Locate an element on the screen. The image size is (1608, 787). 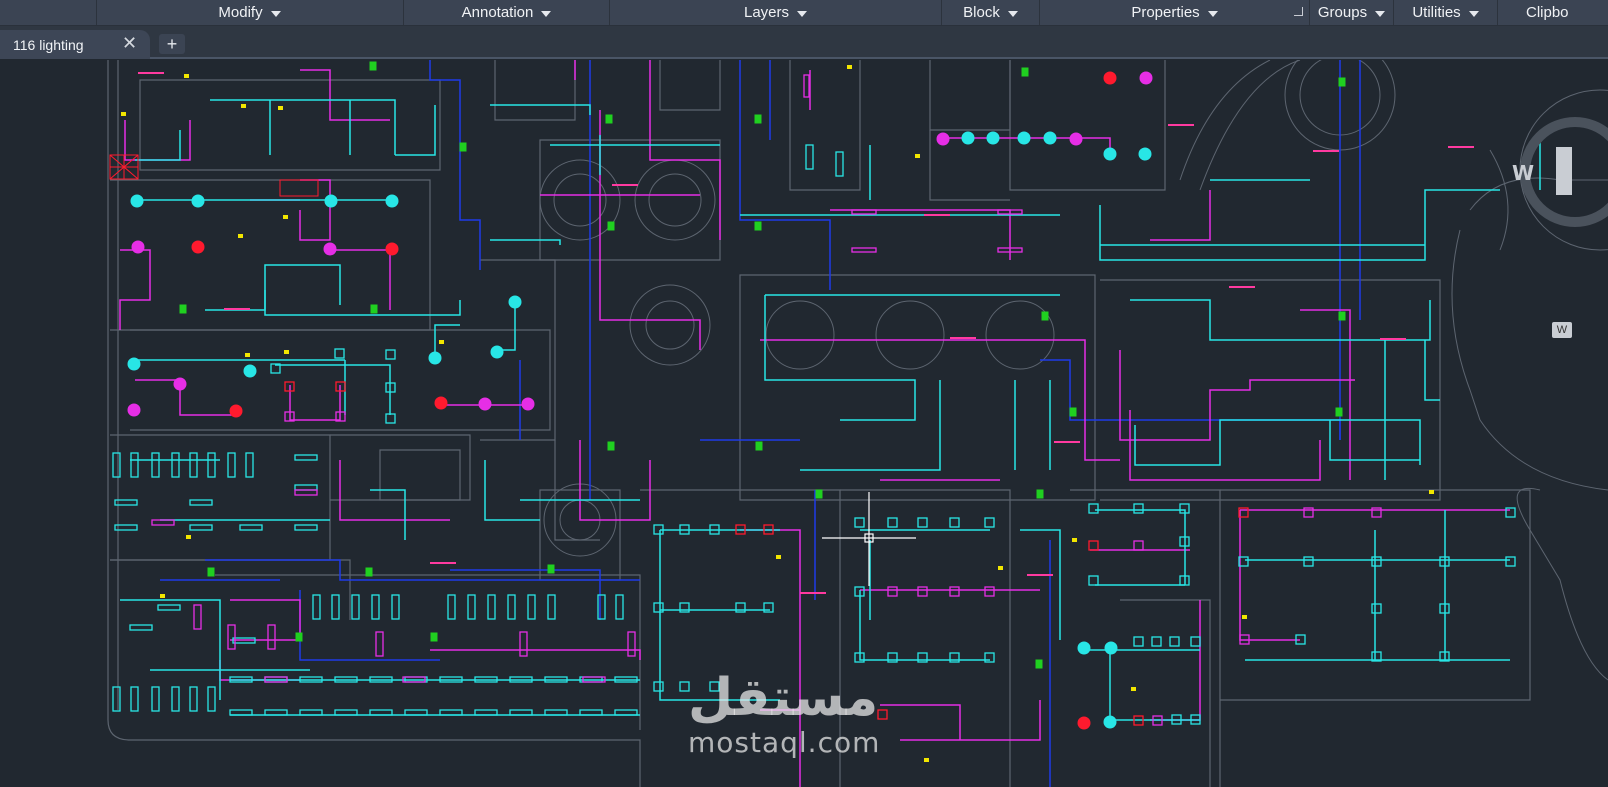
ribbon-panel-block-label: Block is located at coordinates (981, 12).